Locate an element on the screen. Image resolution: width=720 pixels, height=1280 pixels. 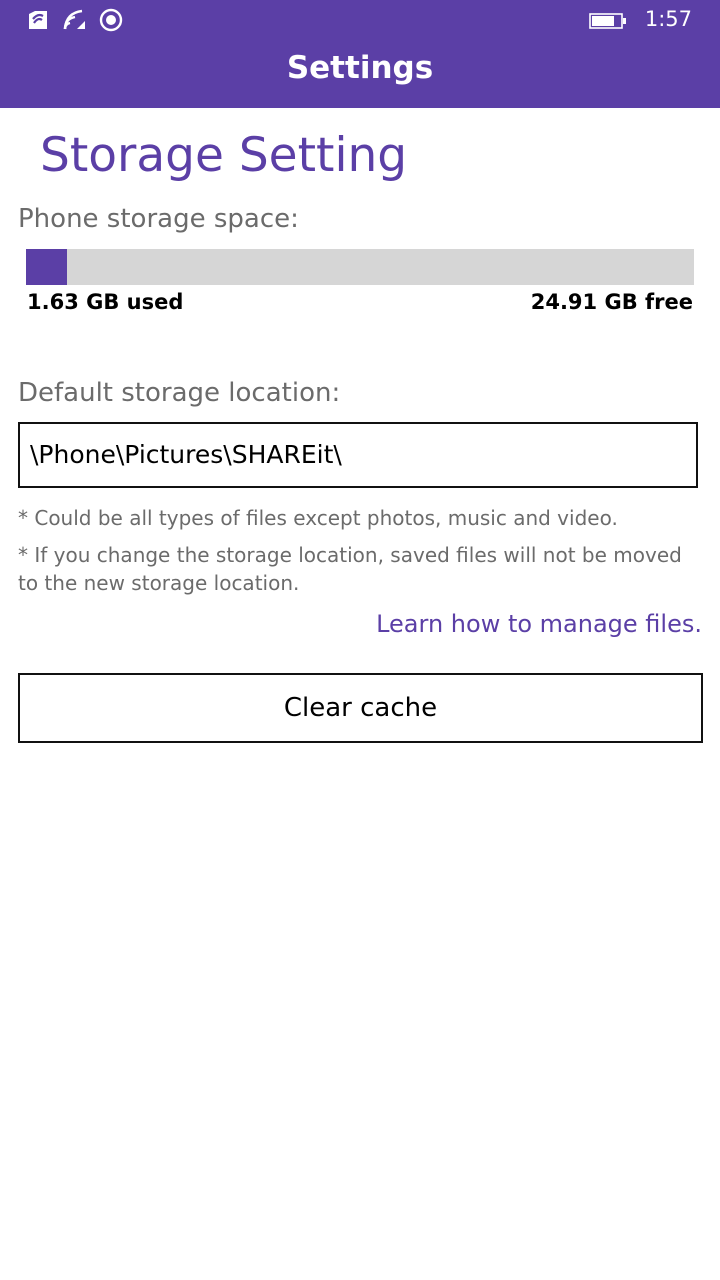
wifi-icon is located at coordinates (74, 20).